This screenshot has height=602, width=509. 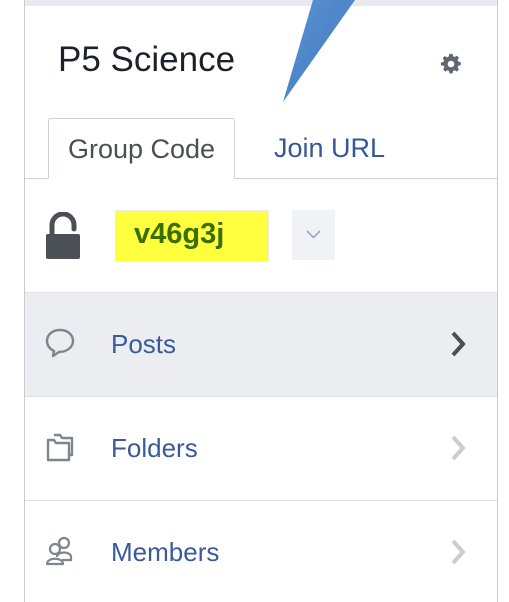 I want to click on speech-bubble-icon, so click(x=60, y=343).